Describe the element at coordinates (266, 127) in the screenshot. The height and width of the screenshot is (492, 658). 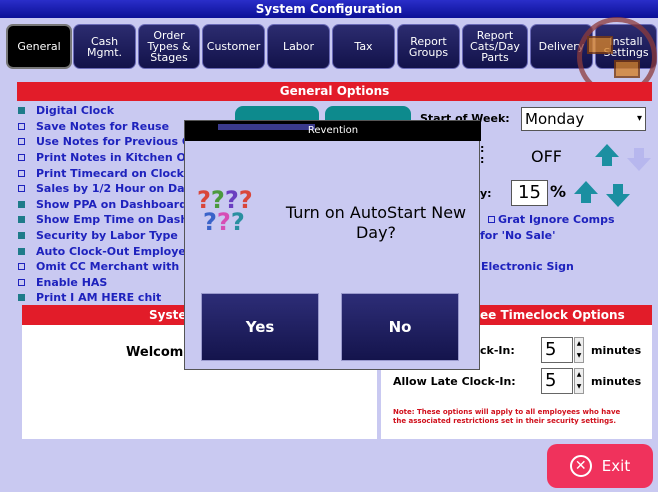
I see `dialog-title-progress` at that location.